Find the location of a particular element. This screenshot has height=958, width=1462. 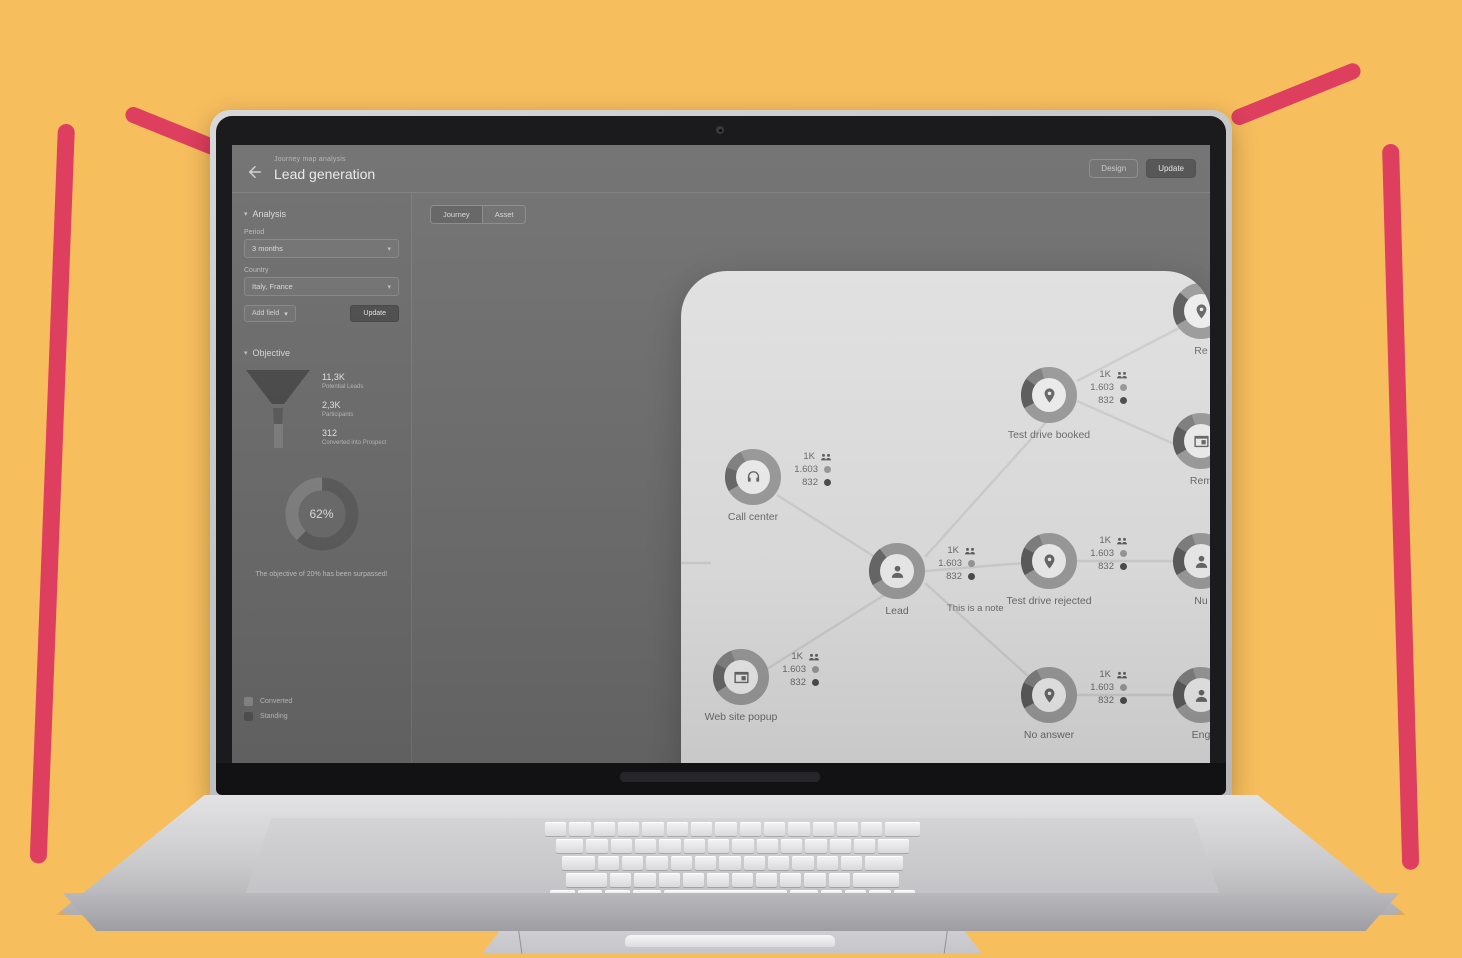

sidebar-section-analysis: ▾ Analysis is located at coordinates (321, 214).